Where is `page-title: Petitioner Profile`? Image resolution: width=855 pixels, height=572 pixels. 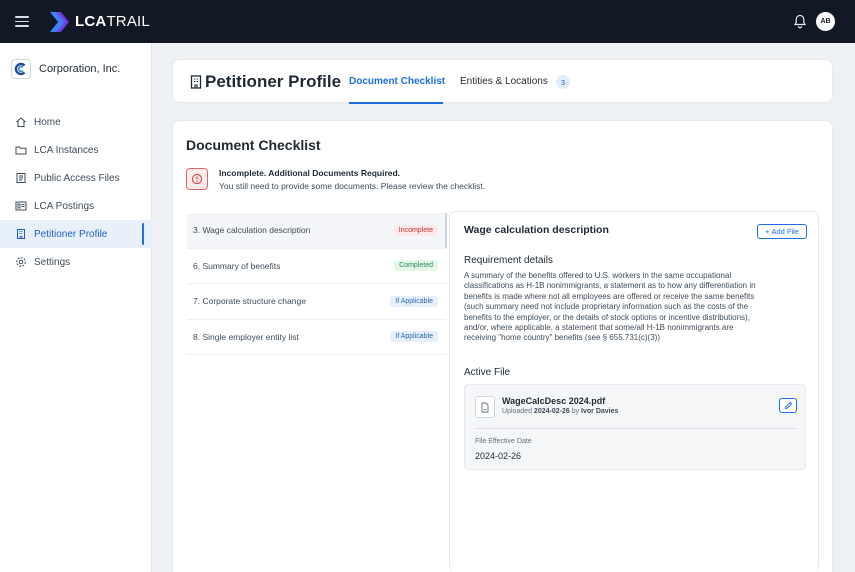
page-title: Petitioner Profile is located at coordinates (273, 81).